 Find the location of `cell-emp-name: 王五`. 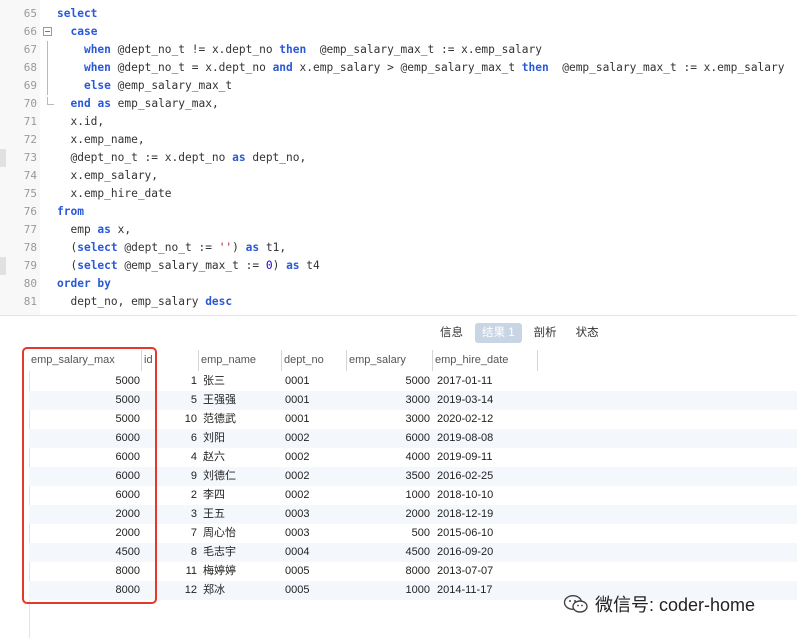

cell-emp-name: 王五 is located at coordinates (243, 514).